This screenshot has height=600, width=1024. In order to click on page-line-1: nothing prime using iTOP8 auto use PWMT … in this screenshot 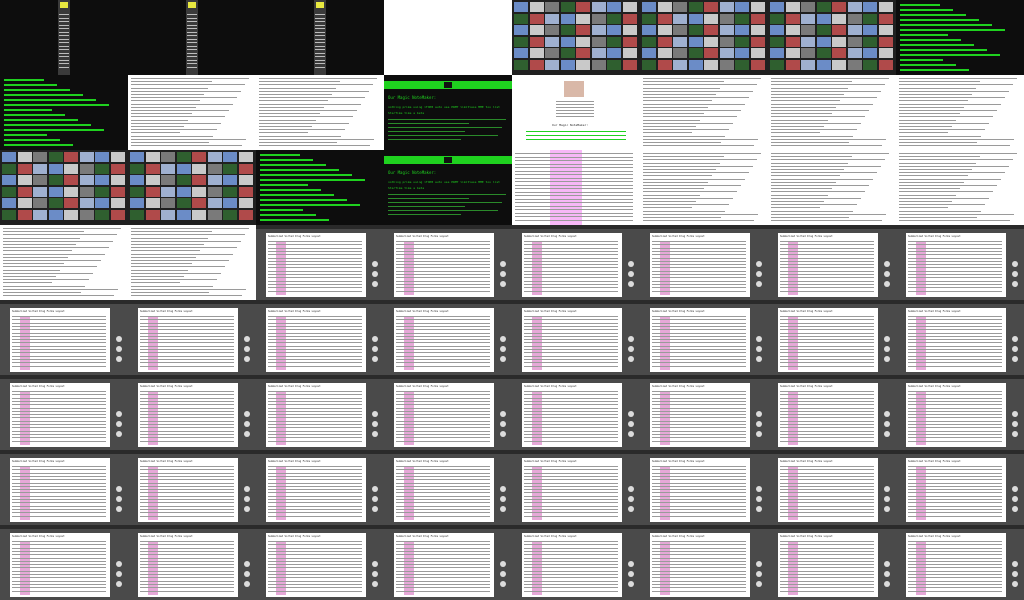, I will do `click(444, 107)`.